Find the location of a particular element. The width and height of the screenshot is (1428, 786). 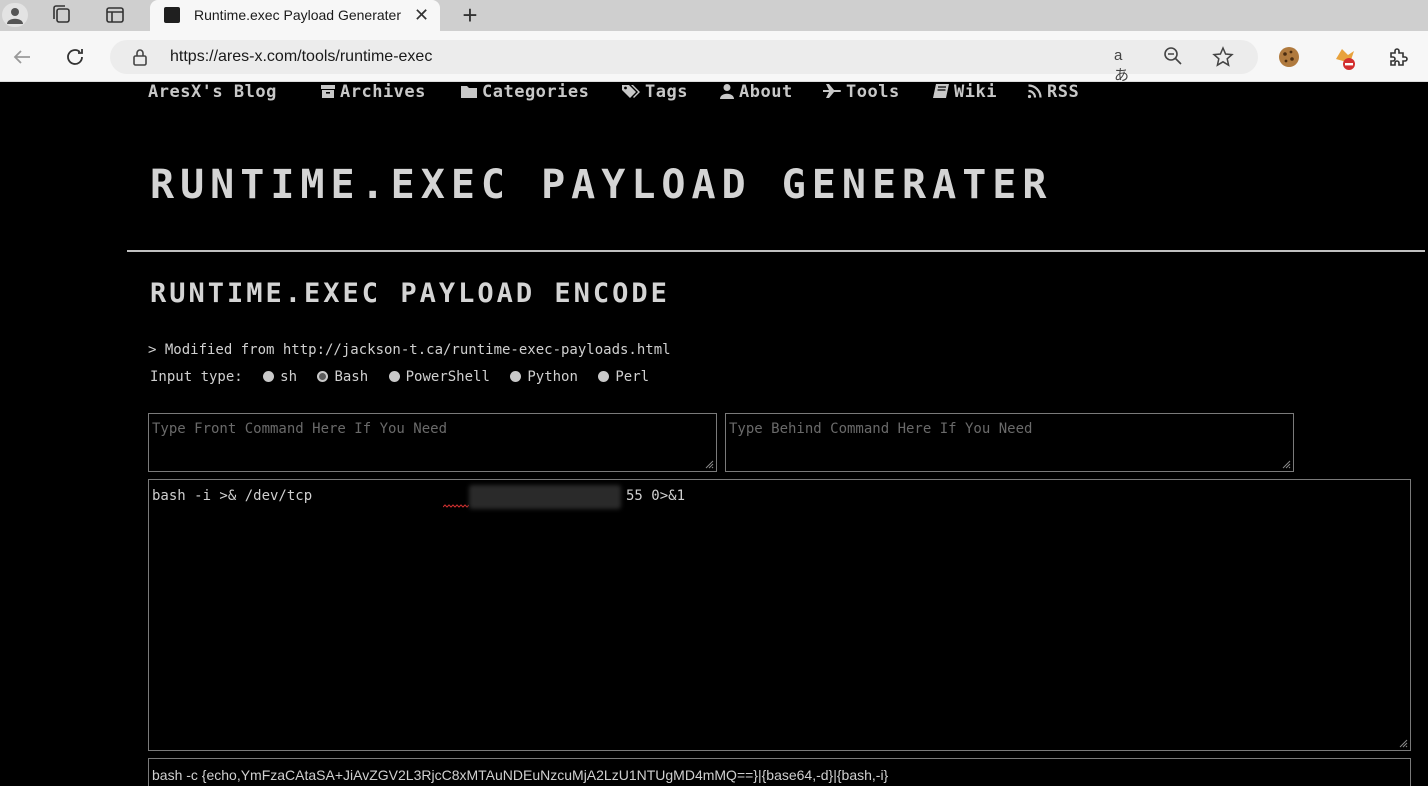

nav-about: About is located at coordinates (756, 92).